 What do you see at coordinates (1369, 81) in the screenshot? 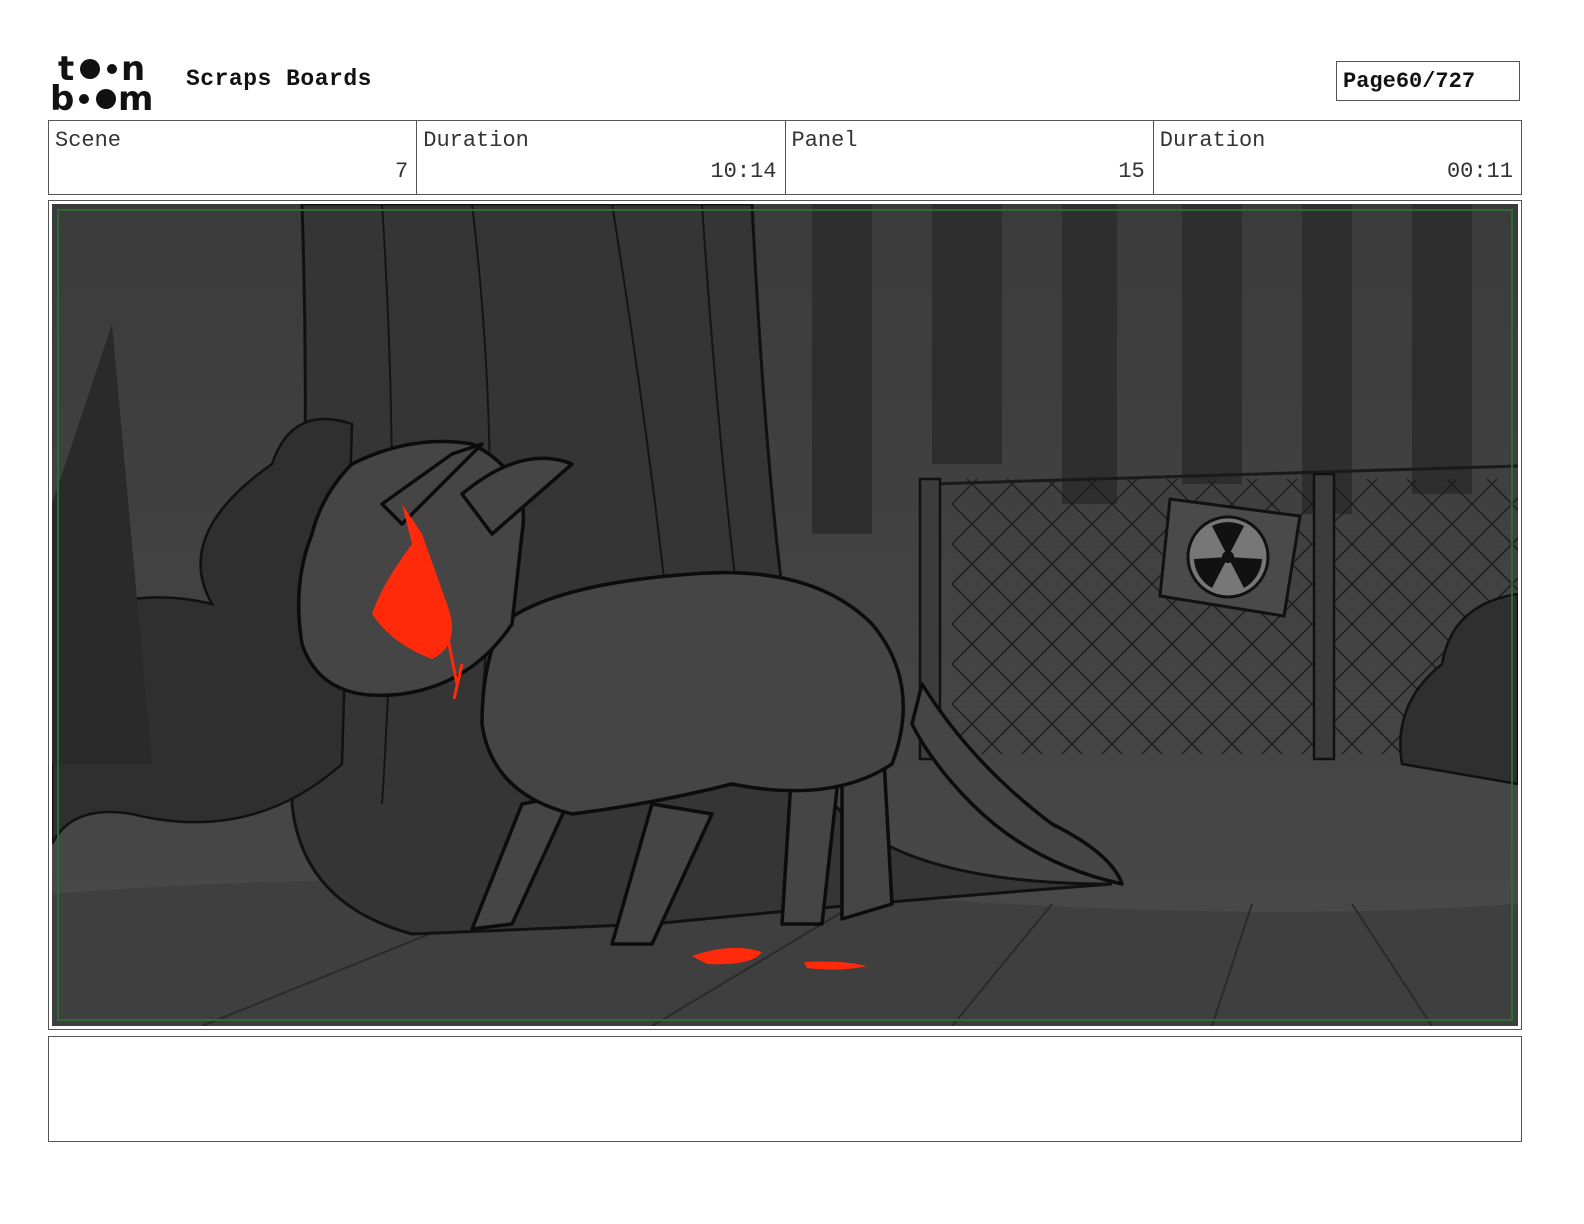
I see `page-label: Page` at bounding box center [1369, 81].